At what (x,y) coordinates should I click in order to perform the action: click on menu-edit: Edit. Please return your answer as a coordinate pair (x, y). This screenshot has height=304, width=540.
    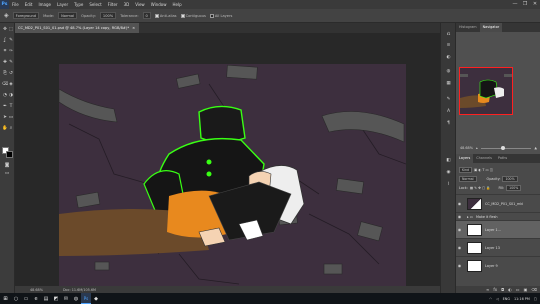
    Looking at the image, I should click on (29, 4).